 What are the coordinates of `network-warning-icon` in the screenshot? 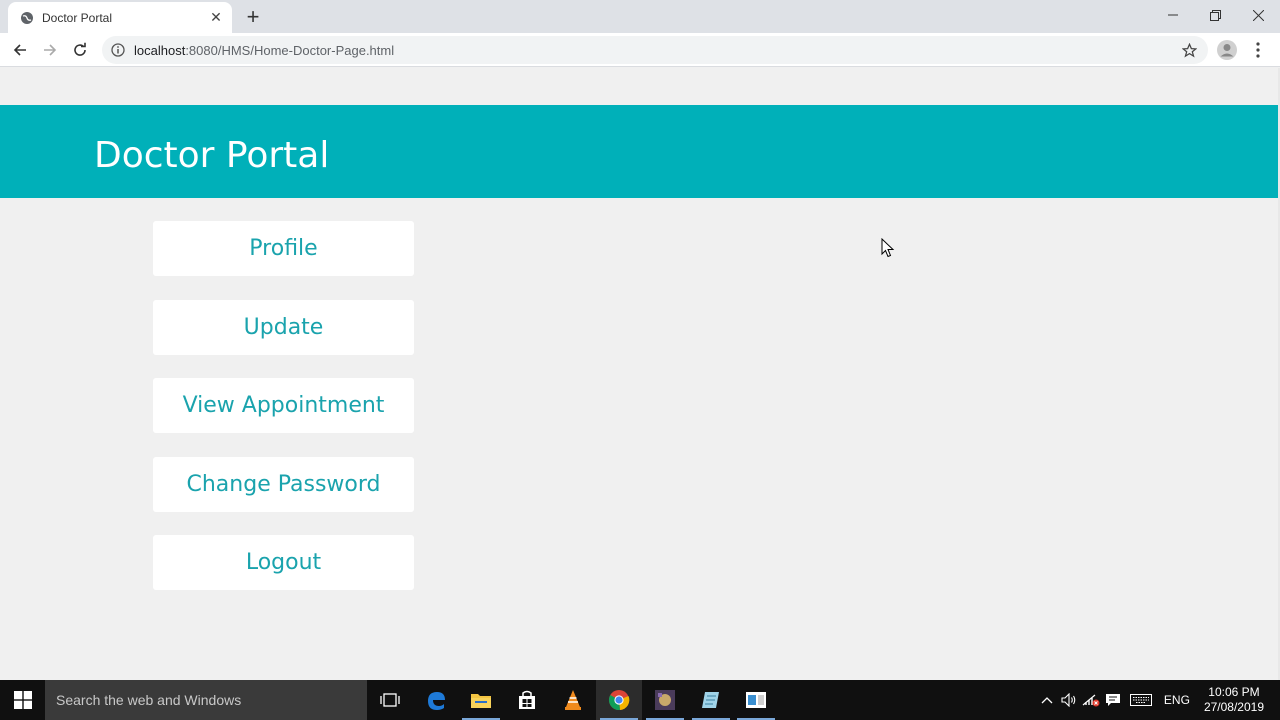 It's located at (1091, 700).